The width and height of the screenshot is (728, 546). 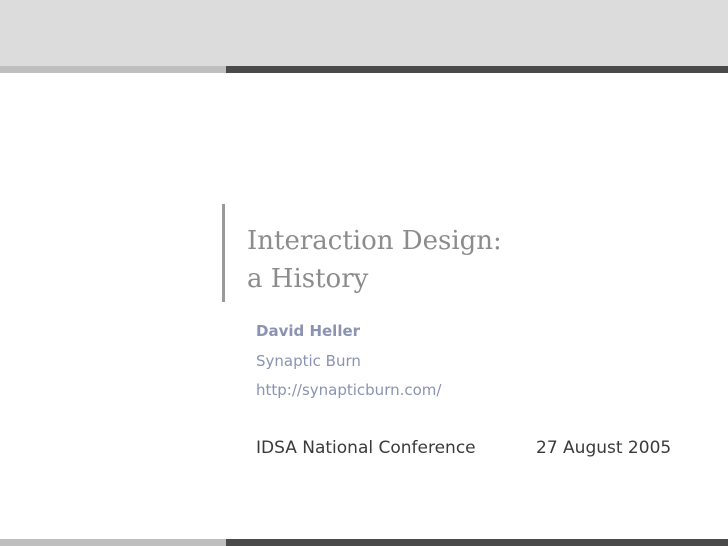 I want to click on slide-title-line-2: a History, so click(x=308, y=279).